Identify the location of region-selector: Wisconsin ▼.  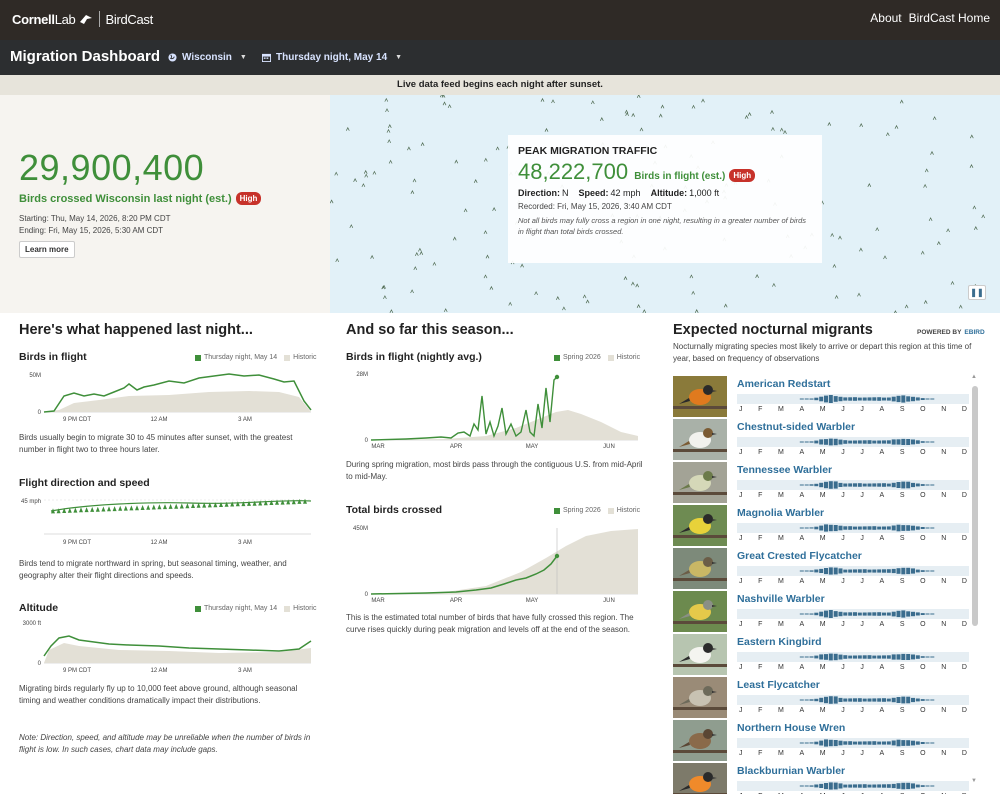
(207, 57).